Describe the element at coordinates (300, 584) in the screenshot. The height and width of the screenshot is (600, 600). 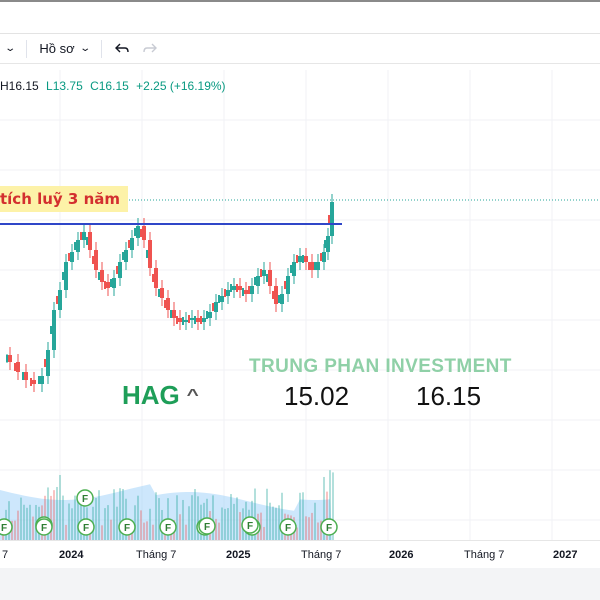
I see `window-bottom-bar` at that location.